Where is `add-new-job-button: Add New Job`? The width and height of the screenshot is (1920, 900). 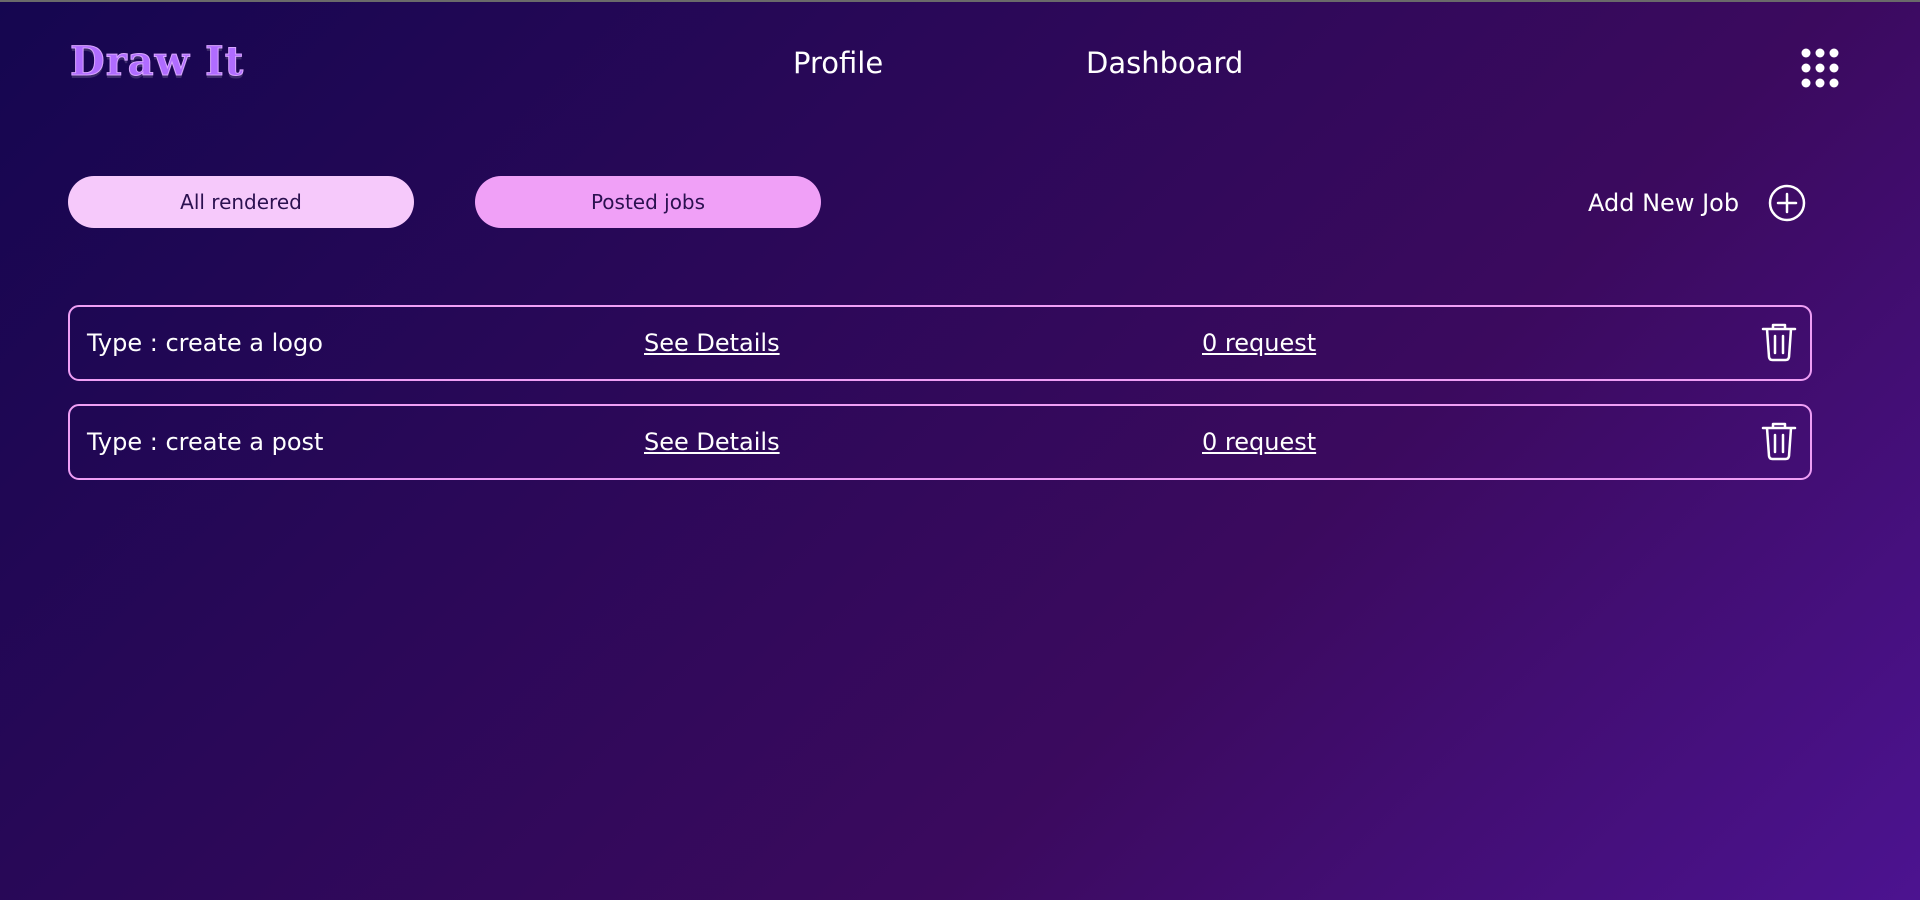
add-new-job-button: Add New Job is located at coordinates (1697, 203).